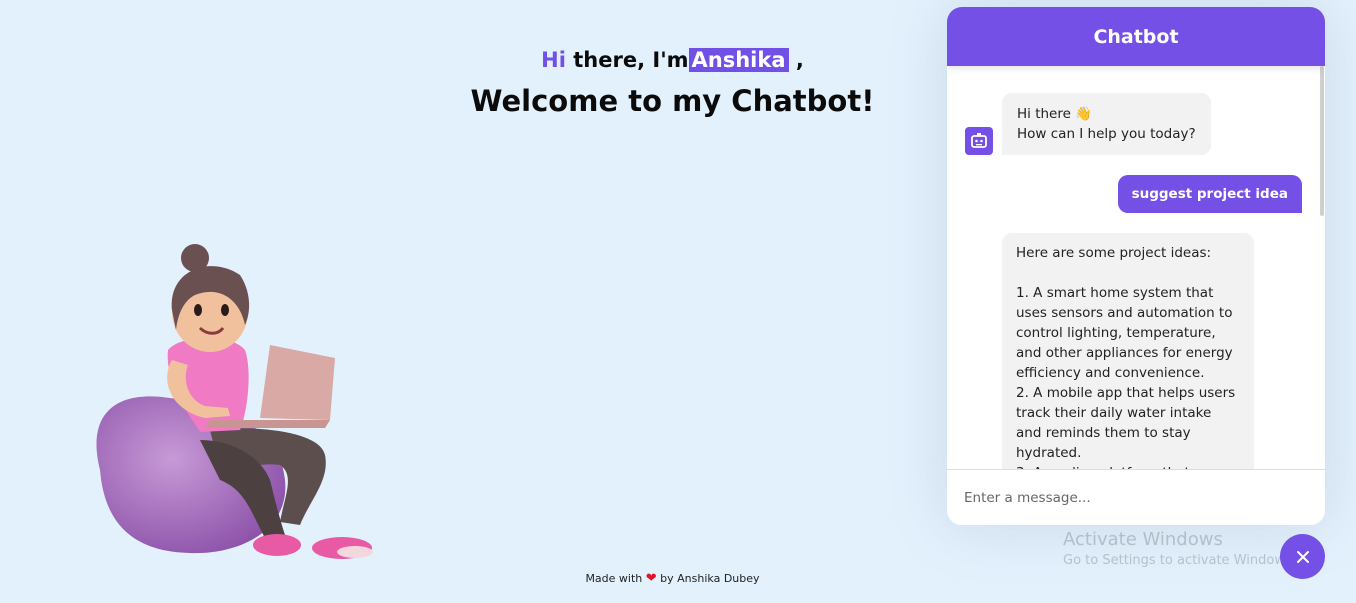  What do you see at coordinates (1209, 194) in the screenshot?
I see `user-message-bubble: suggest project idea` at bounding box center [1209, 194].